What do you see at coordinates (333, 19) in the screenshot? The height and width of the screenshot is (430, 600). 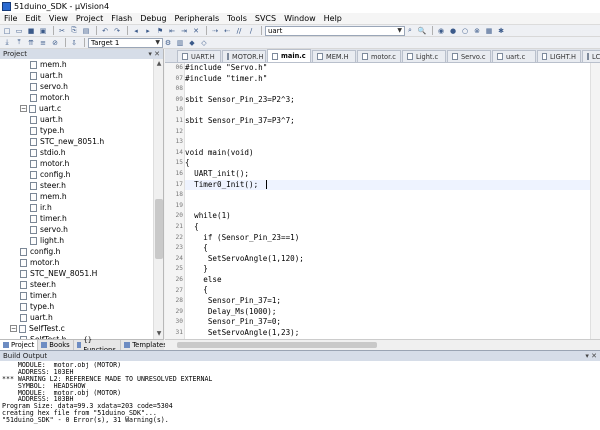 I see `menu-item-help: Help` at bounding box center [333, 19].